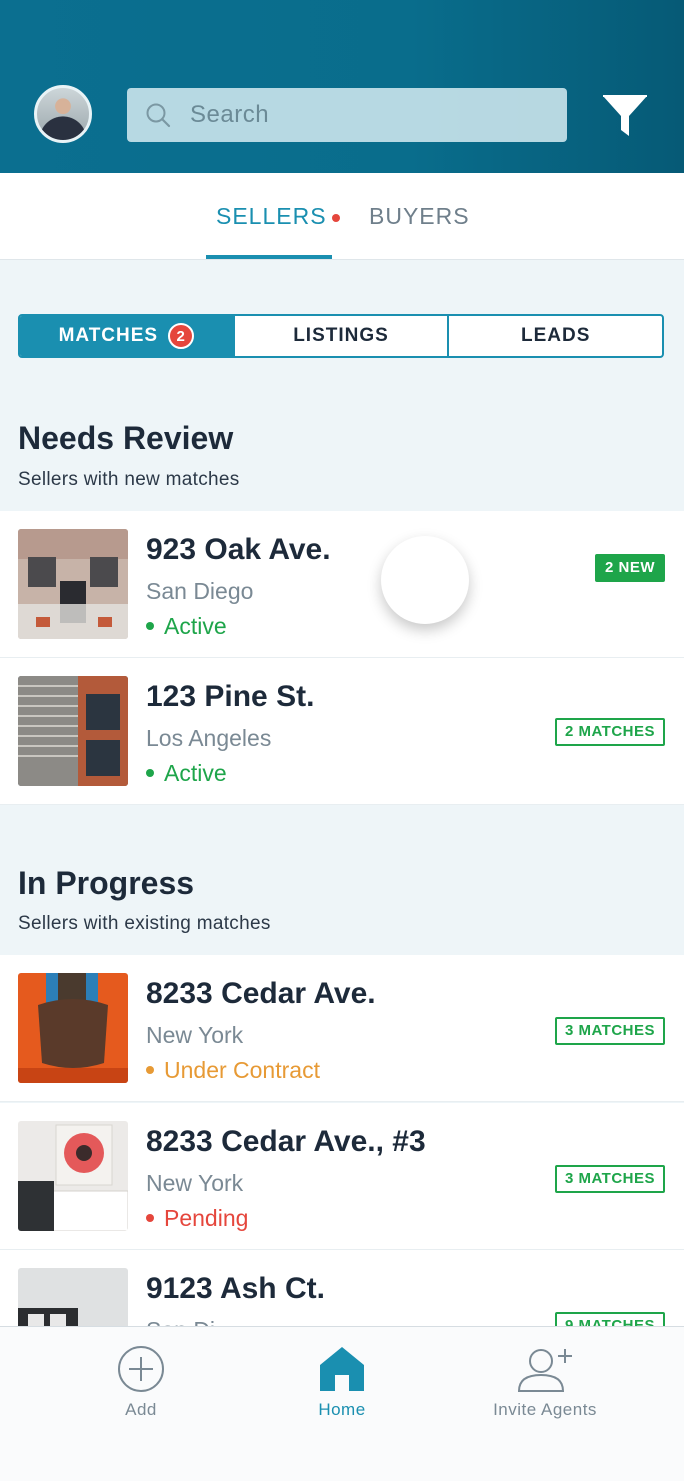  Describe the element at coordinates (342, 1409) in the screenshot. I see `nav-home-label: Home` at that location.